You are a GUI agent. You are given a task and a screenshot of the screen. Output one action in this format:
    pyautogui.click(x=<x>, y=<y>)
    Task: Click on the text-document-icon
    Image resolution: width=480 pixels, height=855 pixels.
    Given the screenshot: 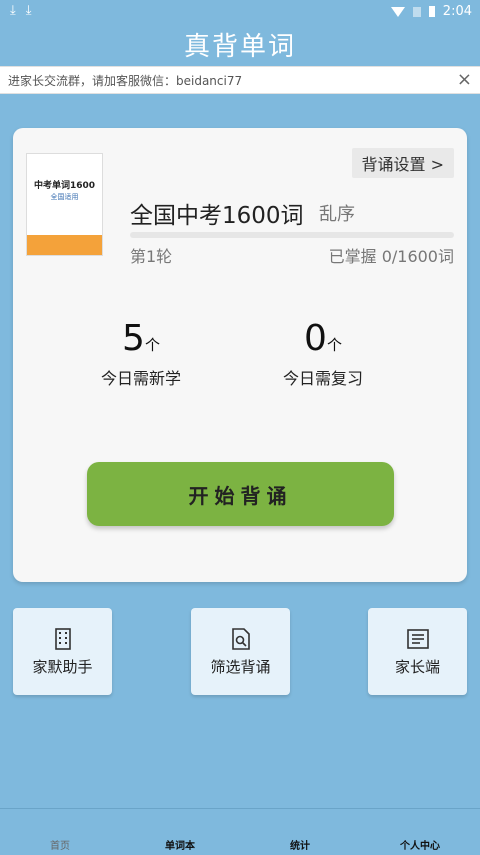 What is the action you would take?
    pyautogui.click(x=417, y=639)
    